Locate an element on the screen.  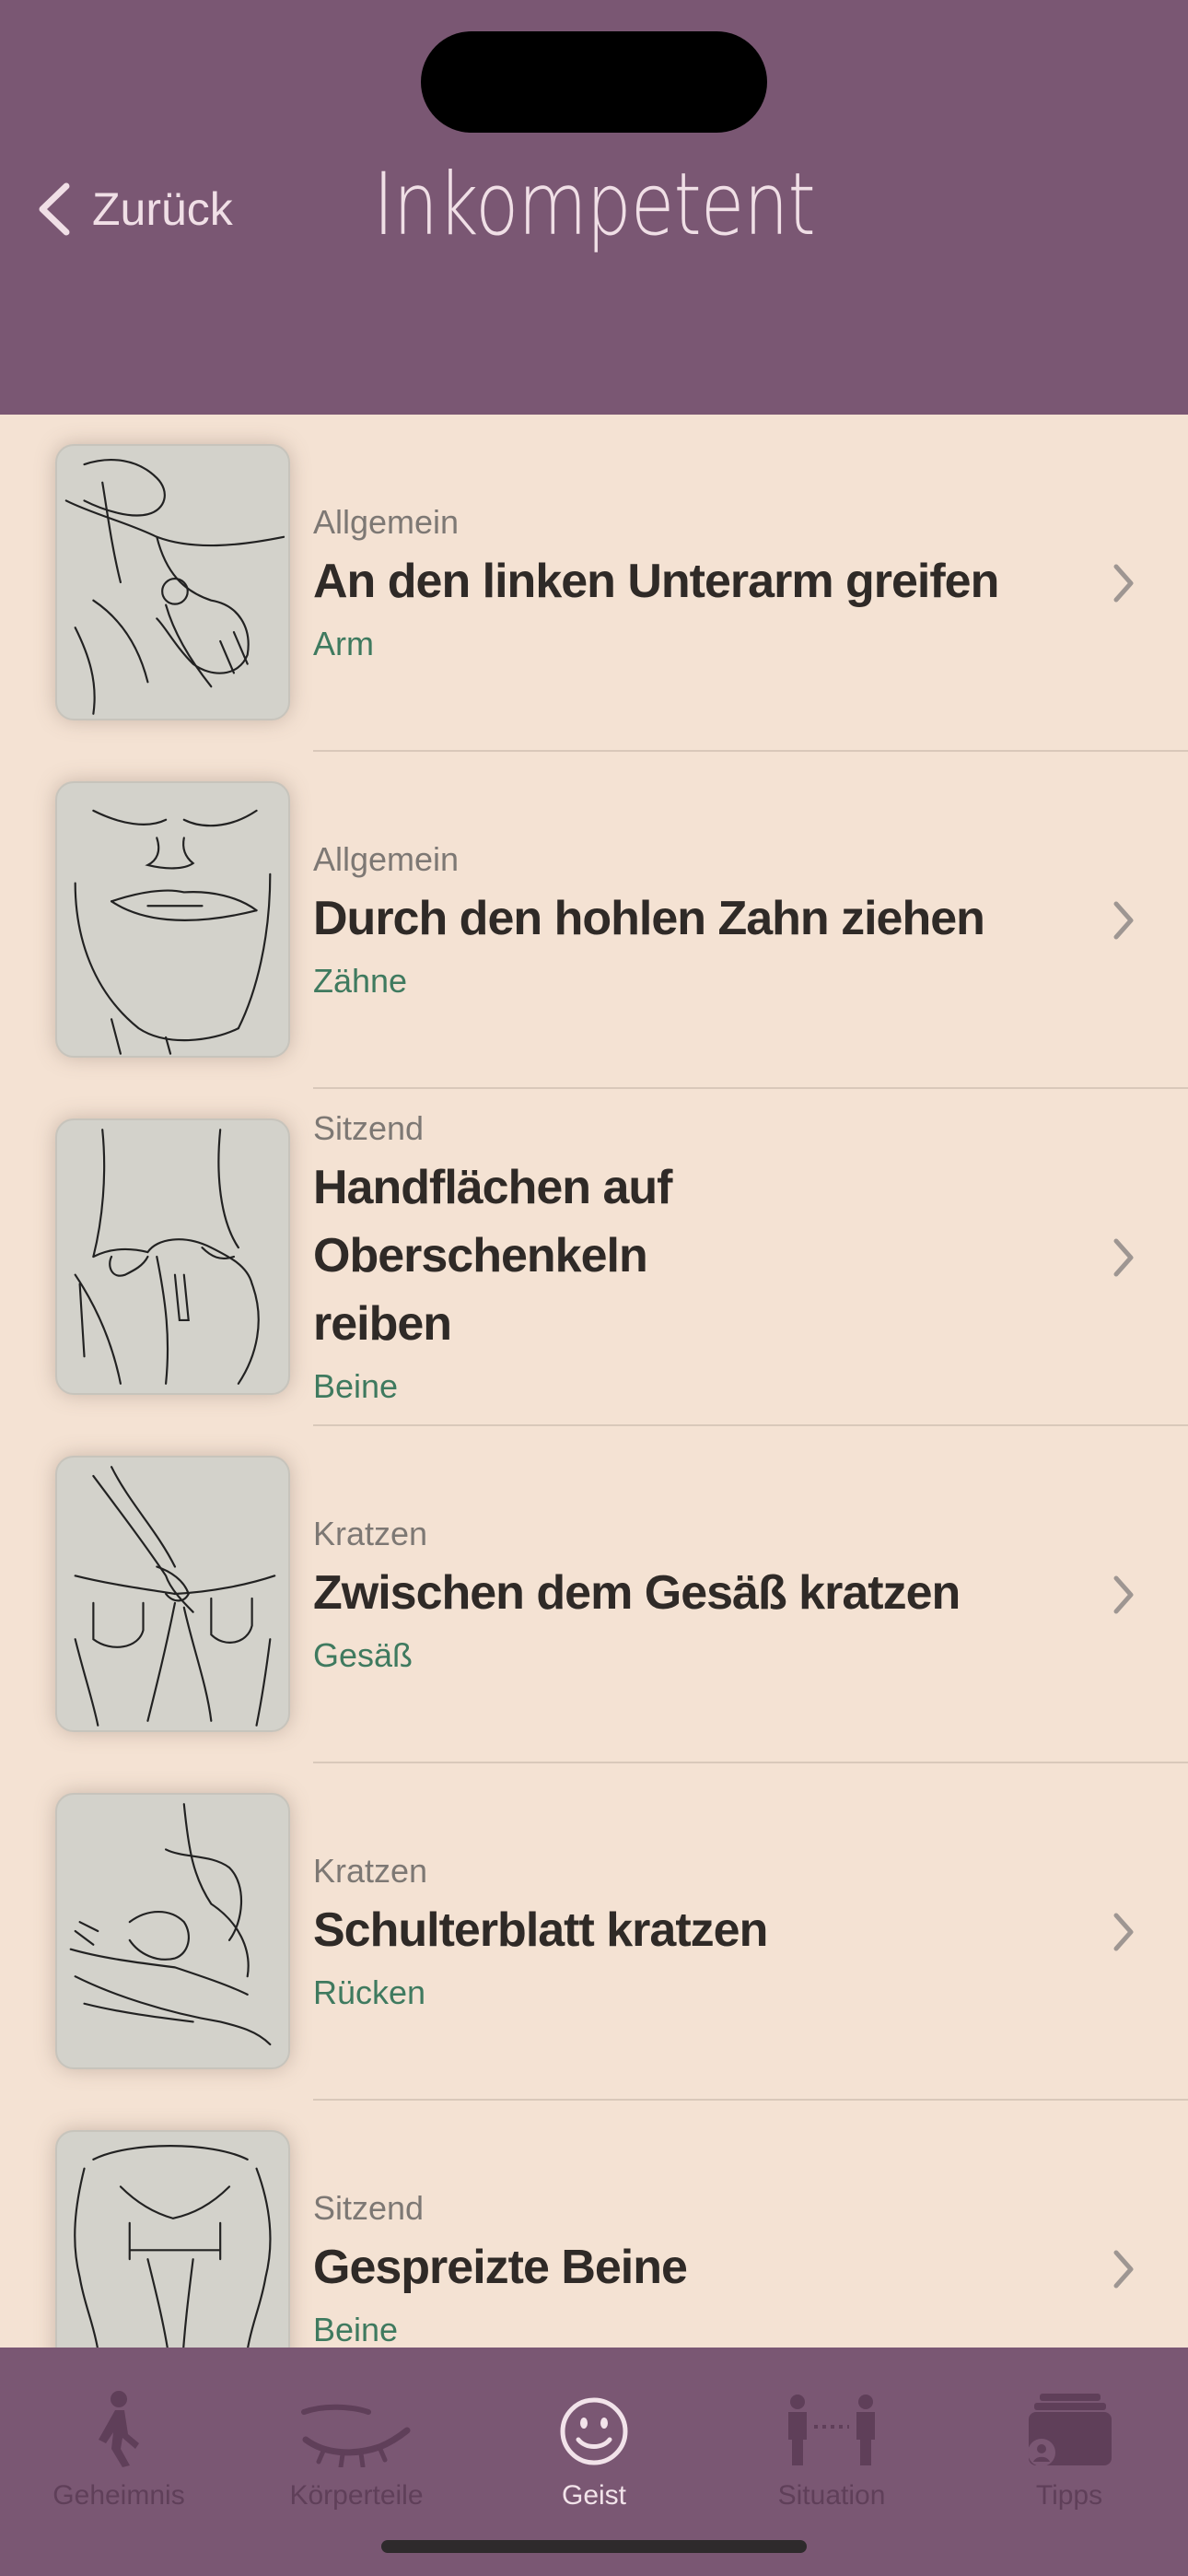
smiley-icon is located at coordinates (594, 2431).